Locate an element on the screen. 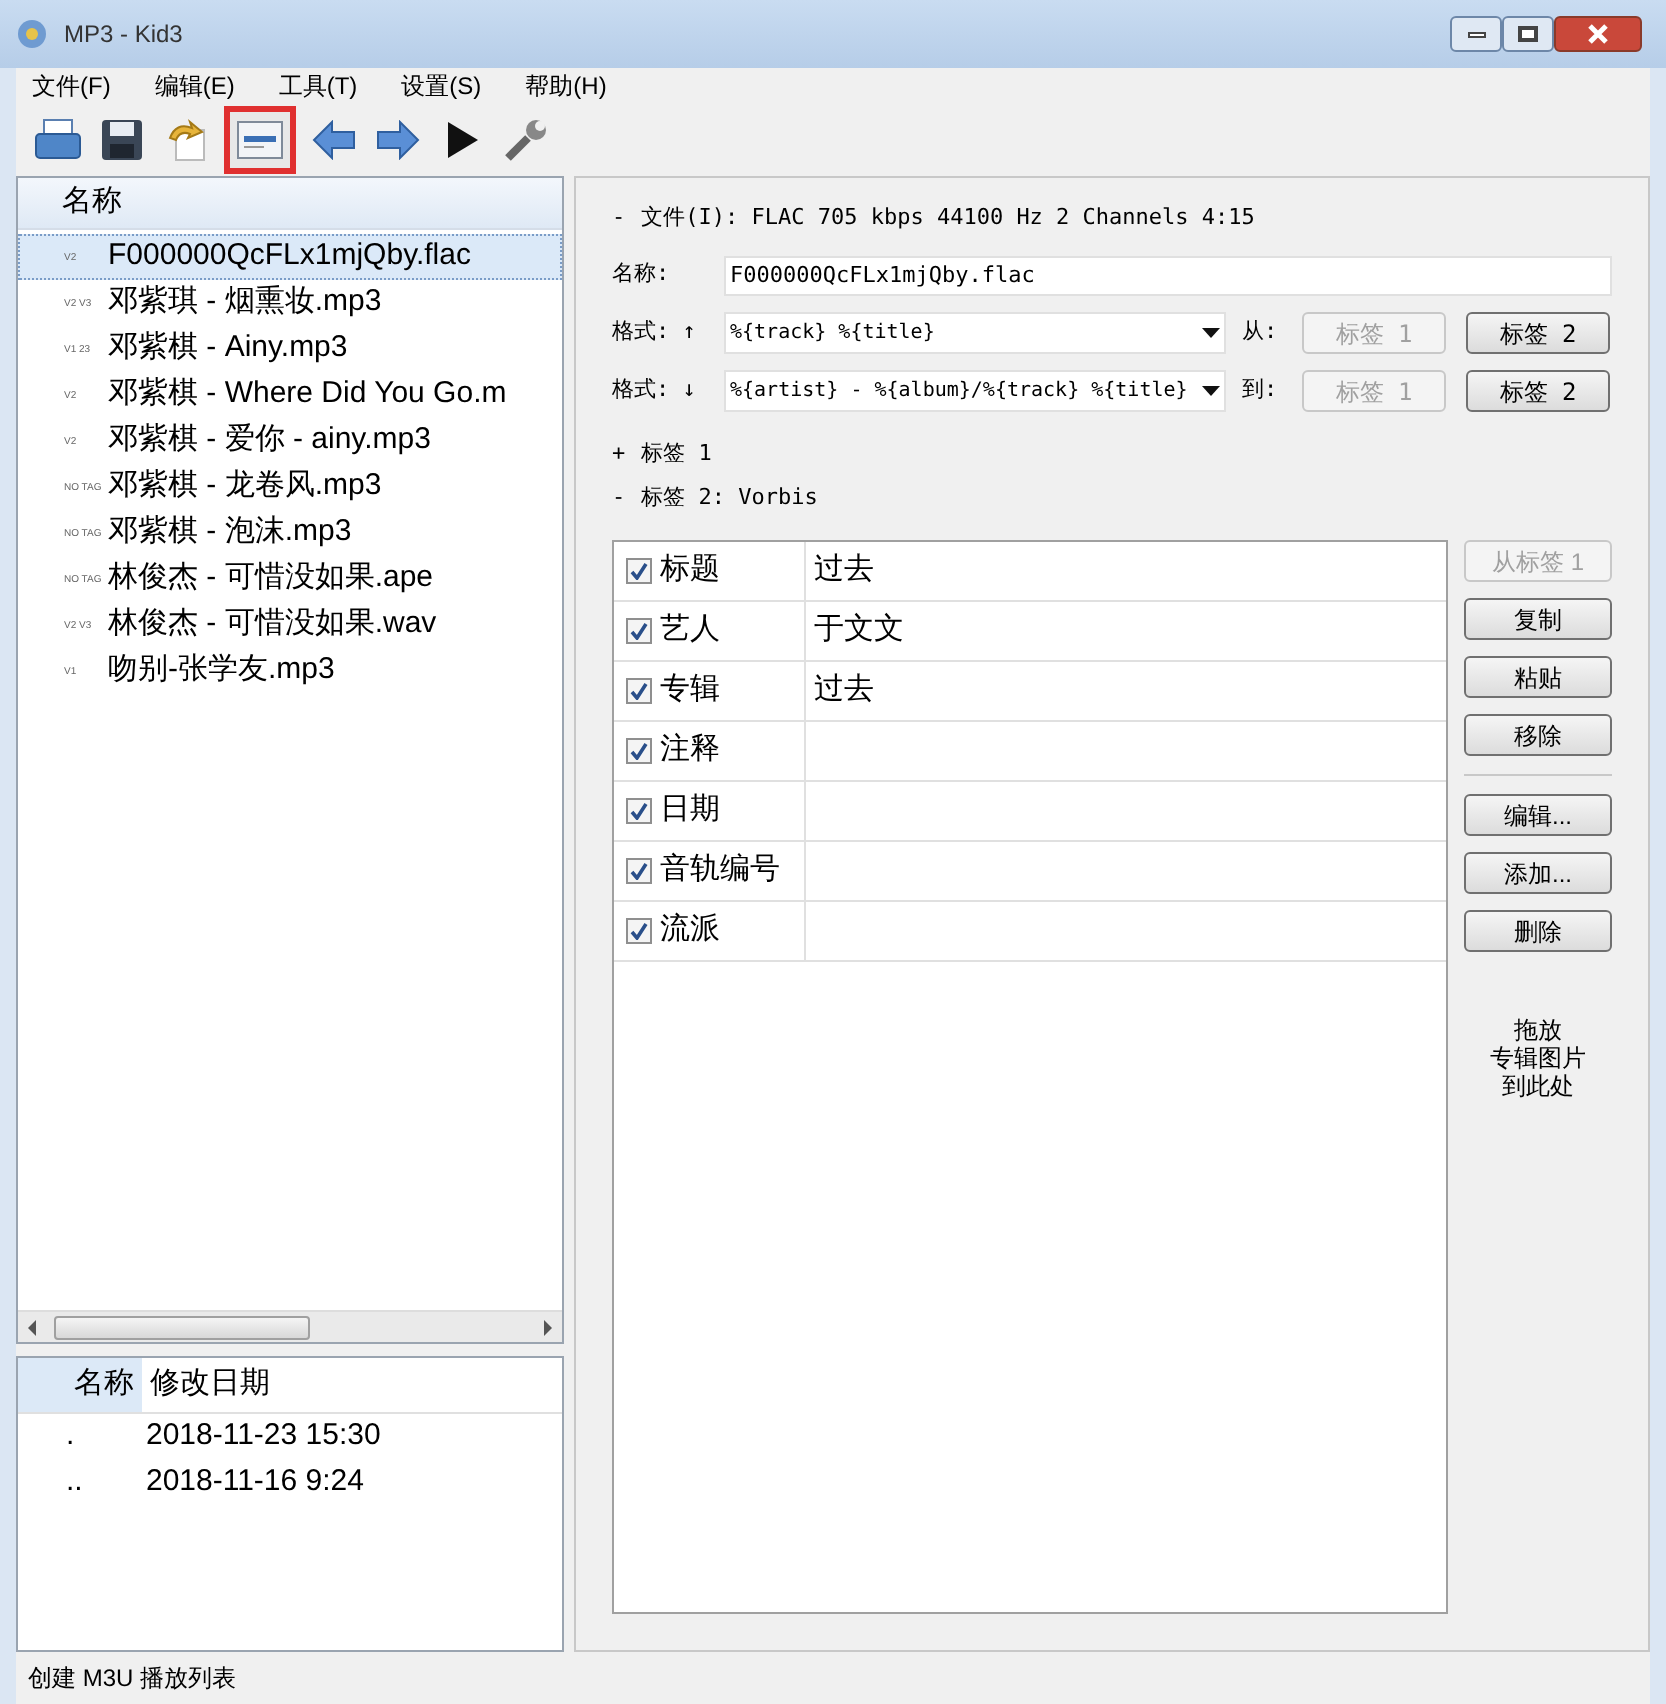 The height and width of the screenshot is (1704, 1666). right-arrow-icon is located at coordinates (398, 140).